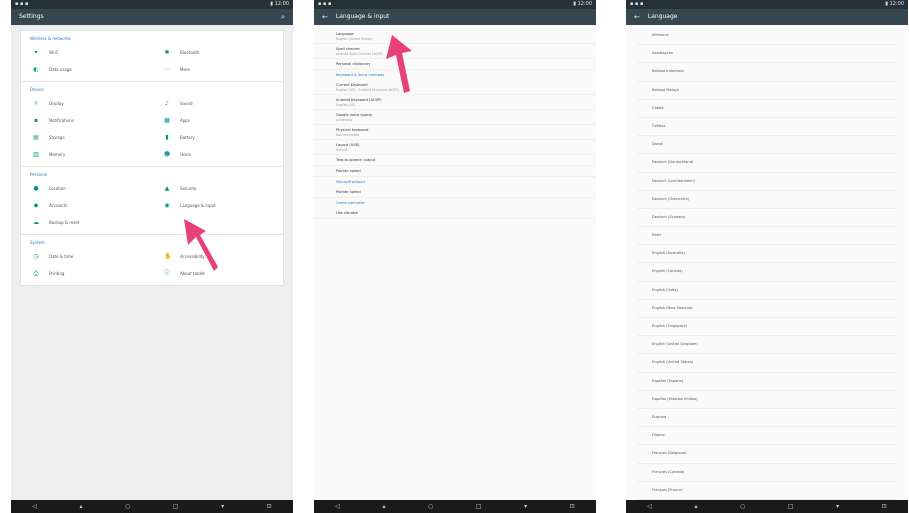  I want to click on settings-item: ▦ Apps, so click(217, 120).